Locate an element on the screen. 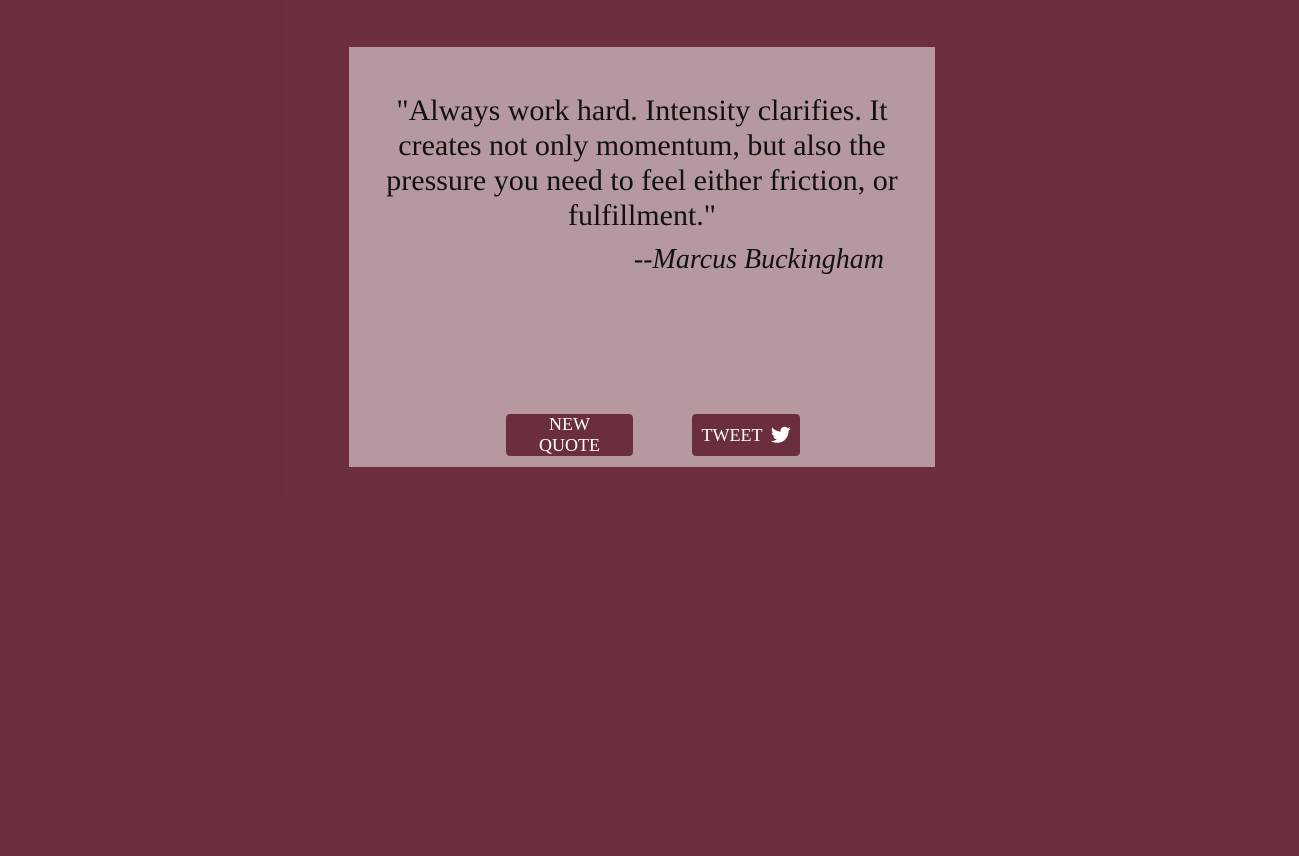 Image resolution: width=1299 pixels, height=856 pixels. new-quote-button: NEW QUOTE is located at coordinates (569, 435).